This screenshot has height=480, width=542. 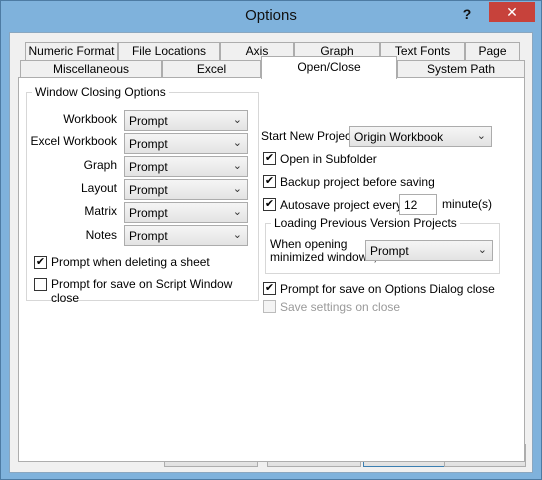 What do you see at coordinates (269, 181) in the screenshot?
I see `backup-before-saving-checkbox: ✔` at bounding box center [269, 181].